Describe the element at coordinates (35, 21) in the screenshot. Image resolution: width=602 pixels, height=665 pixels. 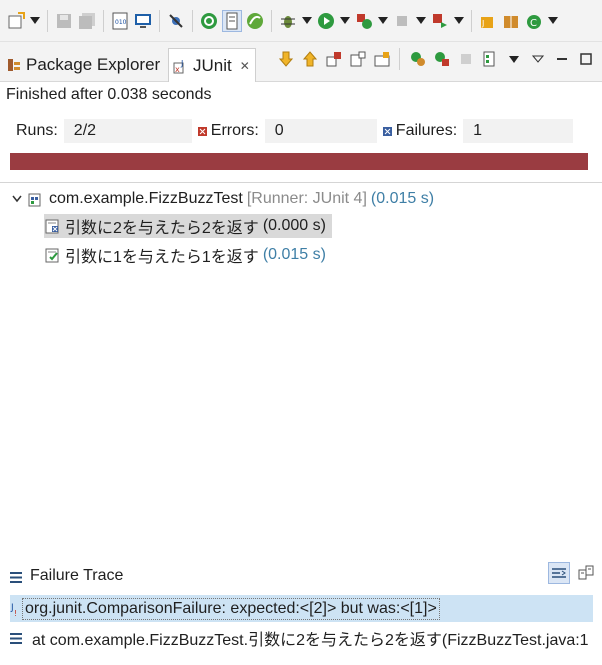
I see `new-wizard-dropdown` at that location.